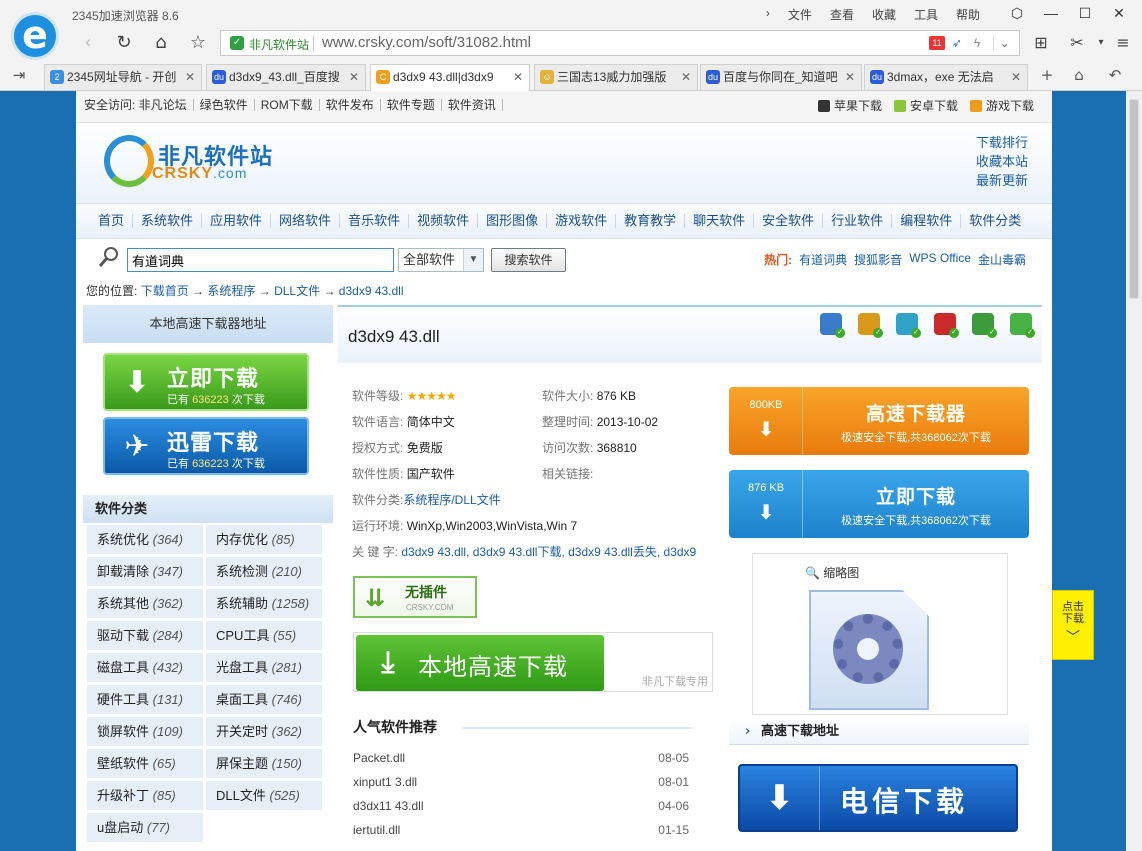  Describe the element at coordinates (145, 795) in the screenshot. I see `category-item: 升级补丁 (85)` at that location.